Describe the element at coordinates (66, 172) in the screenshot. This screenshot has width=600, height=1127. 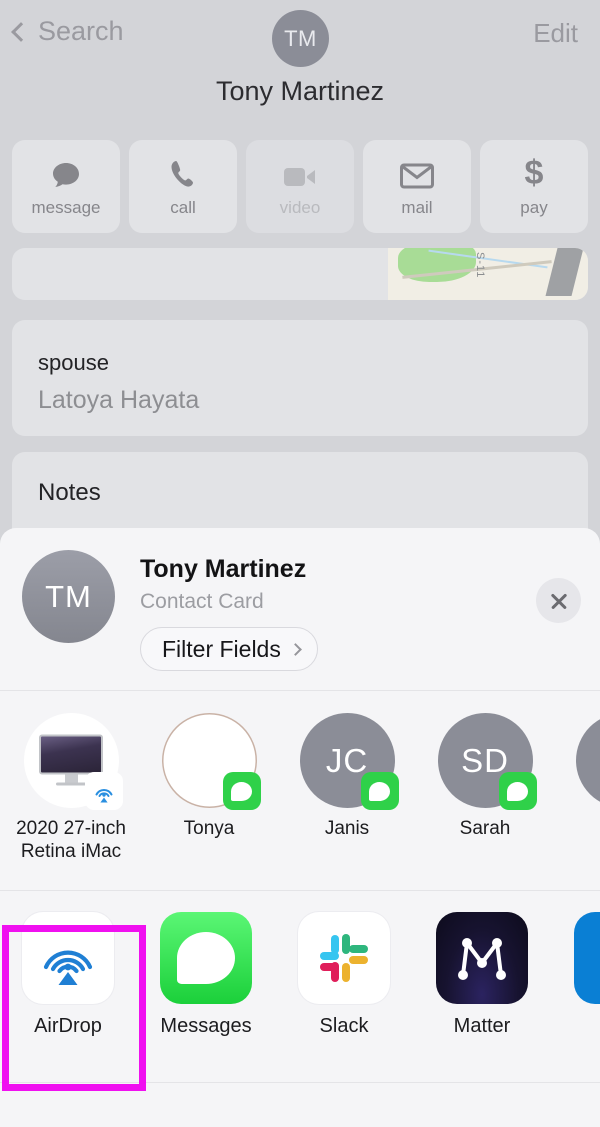
I see `message-bubble-icon` at that location.